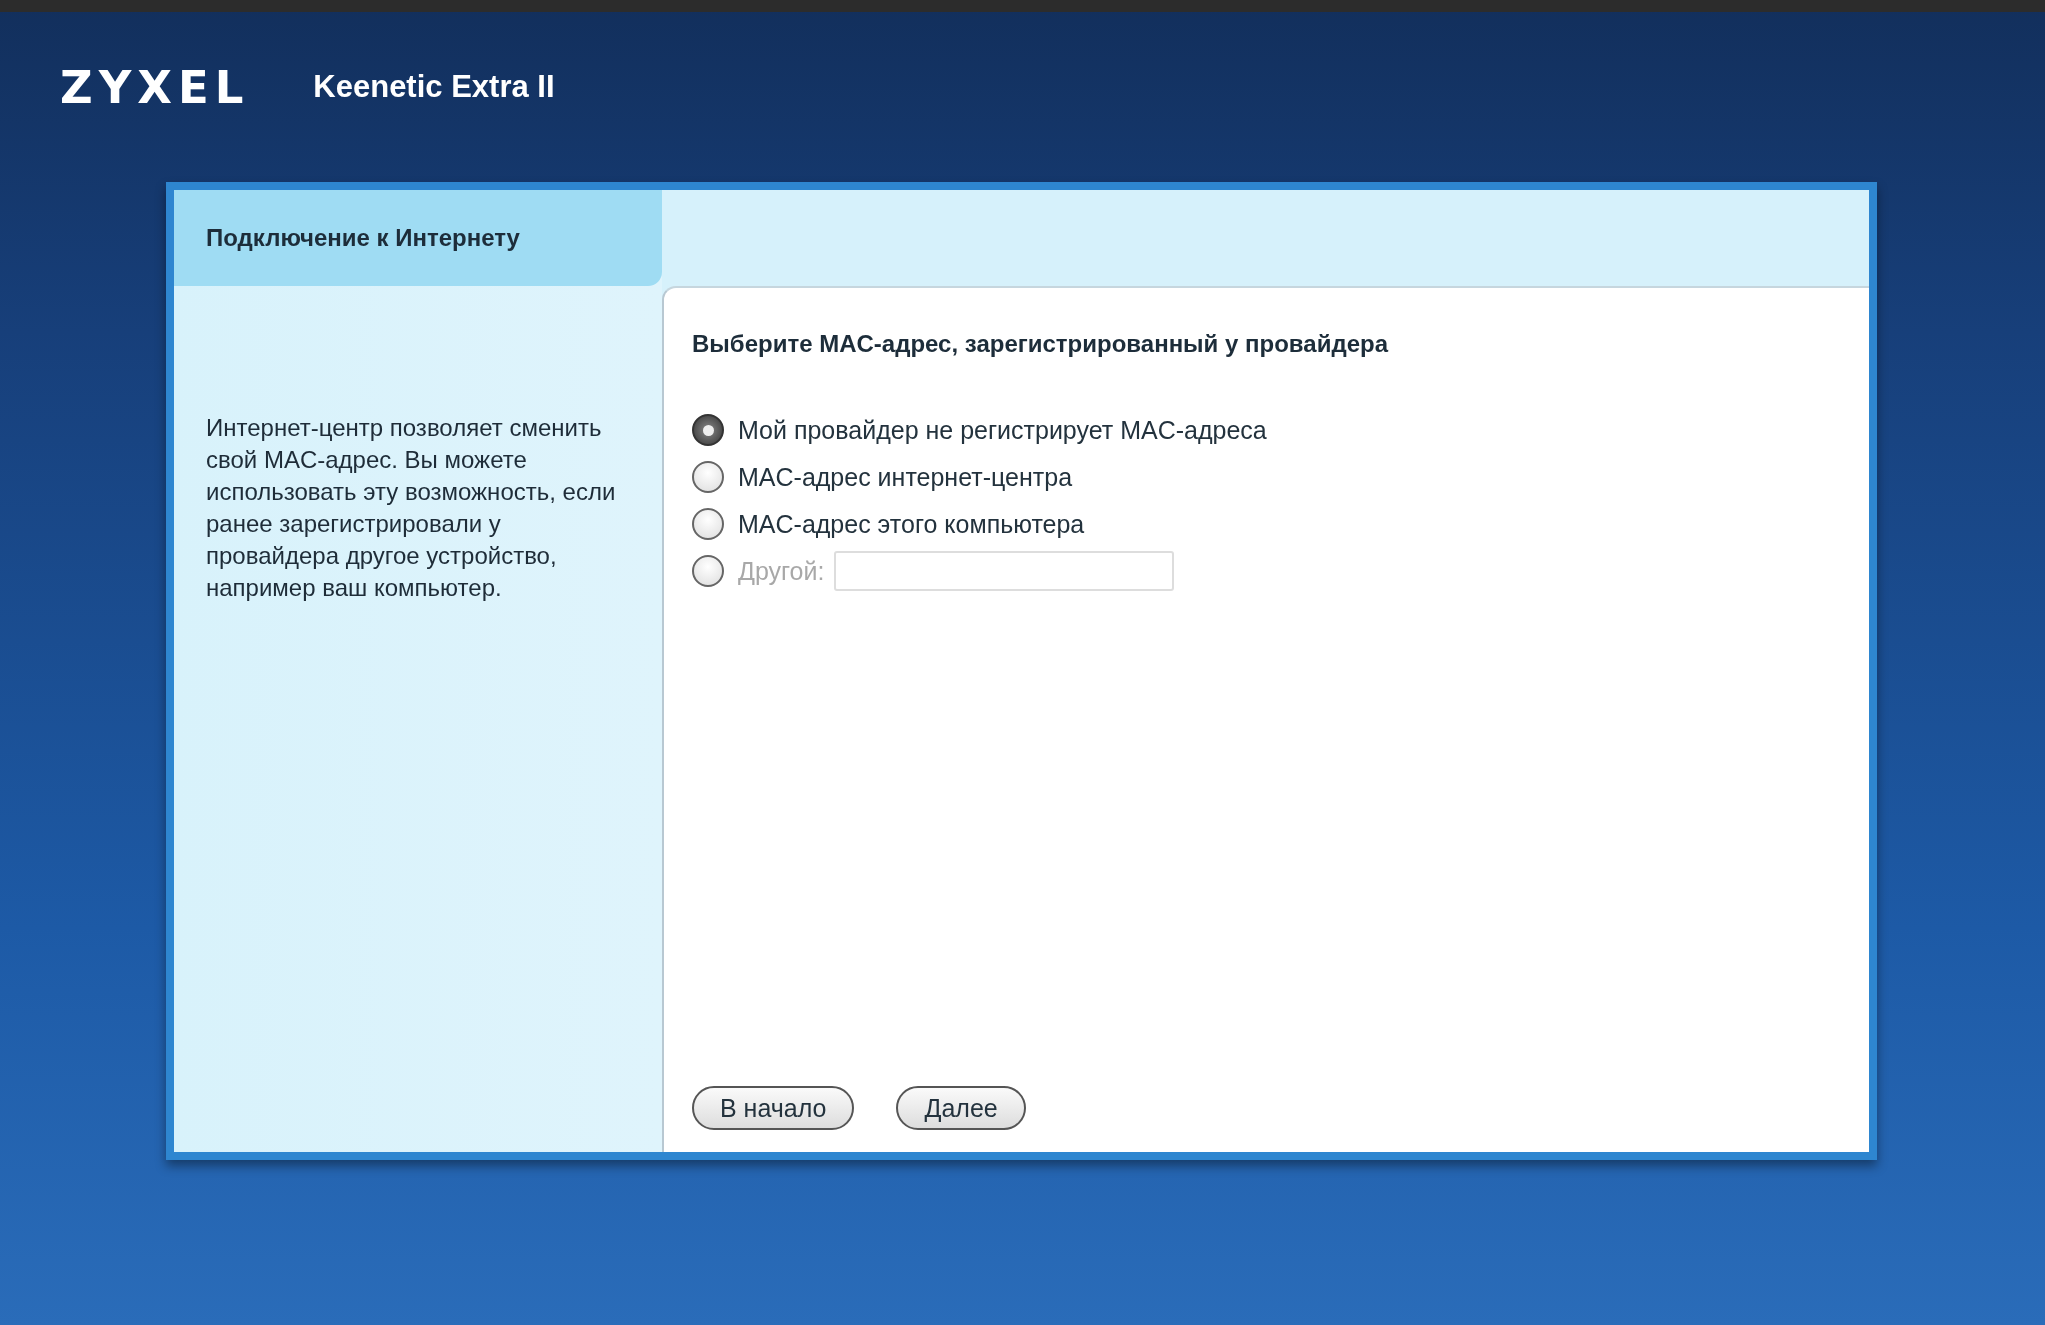 This screenshot has width=2045, height=1325. I want to click on option-label: MAC-адрес интернет-центра, so click(905, 477).